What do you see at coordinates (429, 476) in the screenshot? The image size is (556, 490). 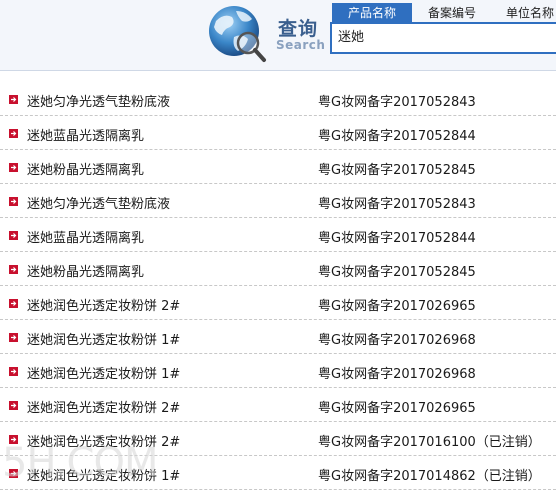 I see `filing-code: 粤G妆网备字2017014862（已注销）` at bounding box center [429, 476].